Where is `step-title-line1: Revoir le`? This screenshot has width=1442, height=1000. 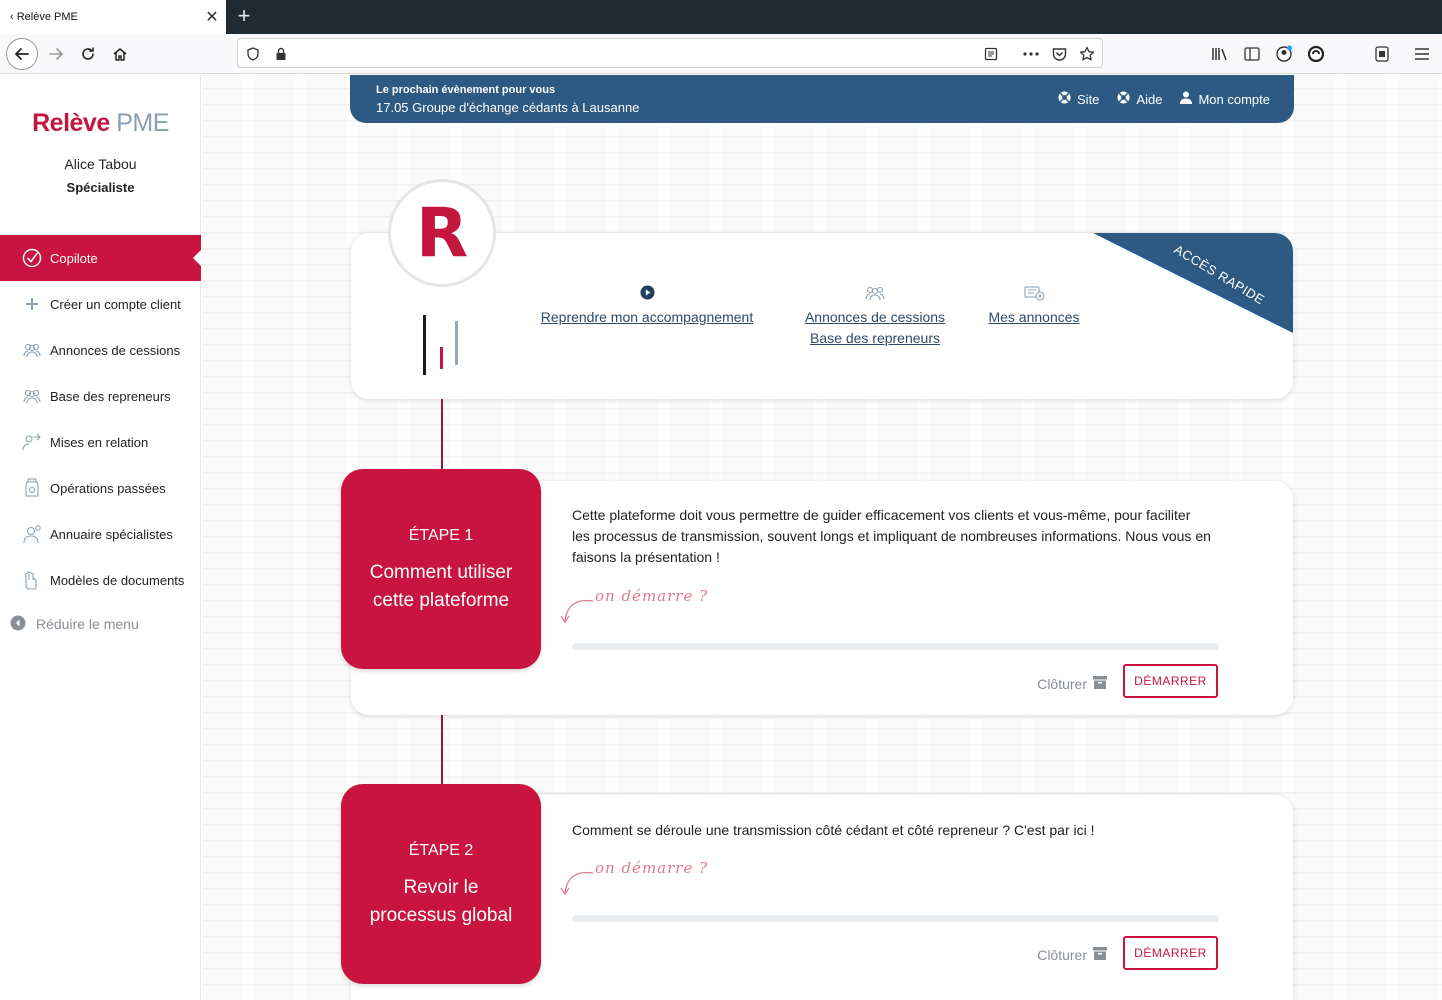 step-title-line1: Revoir le is located at coordinates (441, 887).